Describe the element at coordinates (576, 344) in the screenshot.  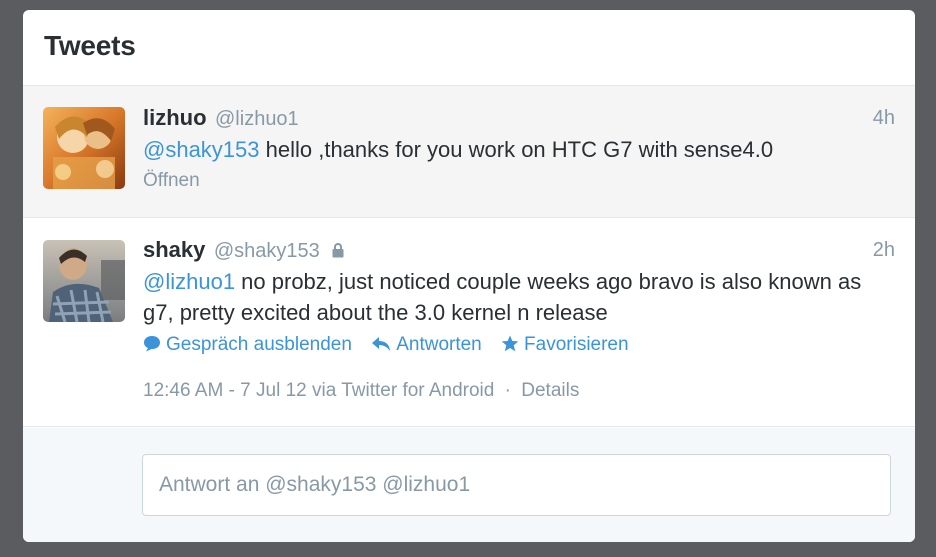
I see `favorite-label: Favorisieren` at that location.